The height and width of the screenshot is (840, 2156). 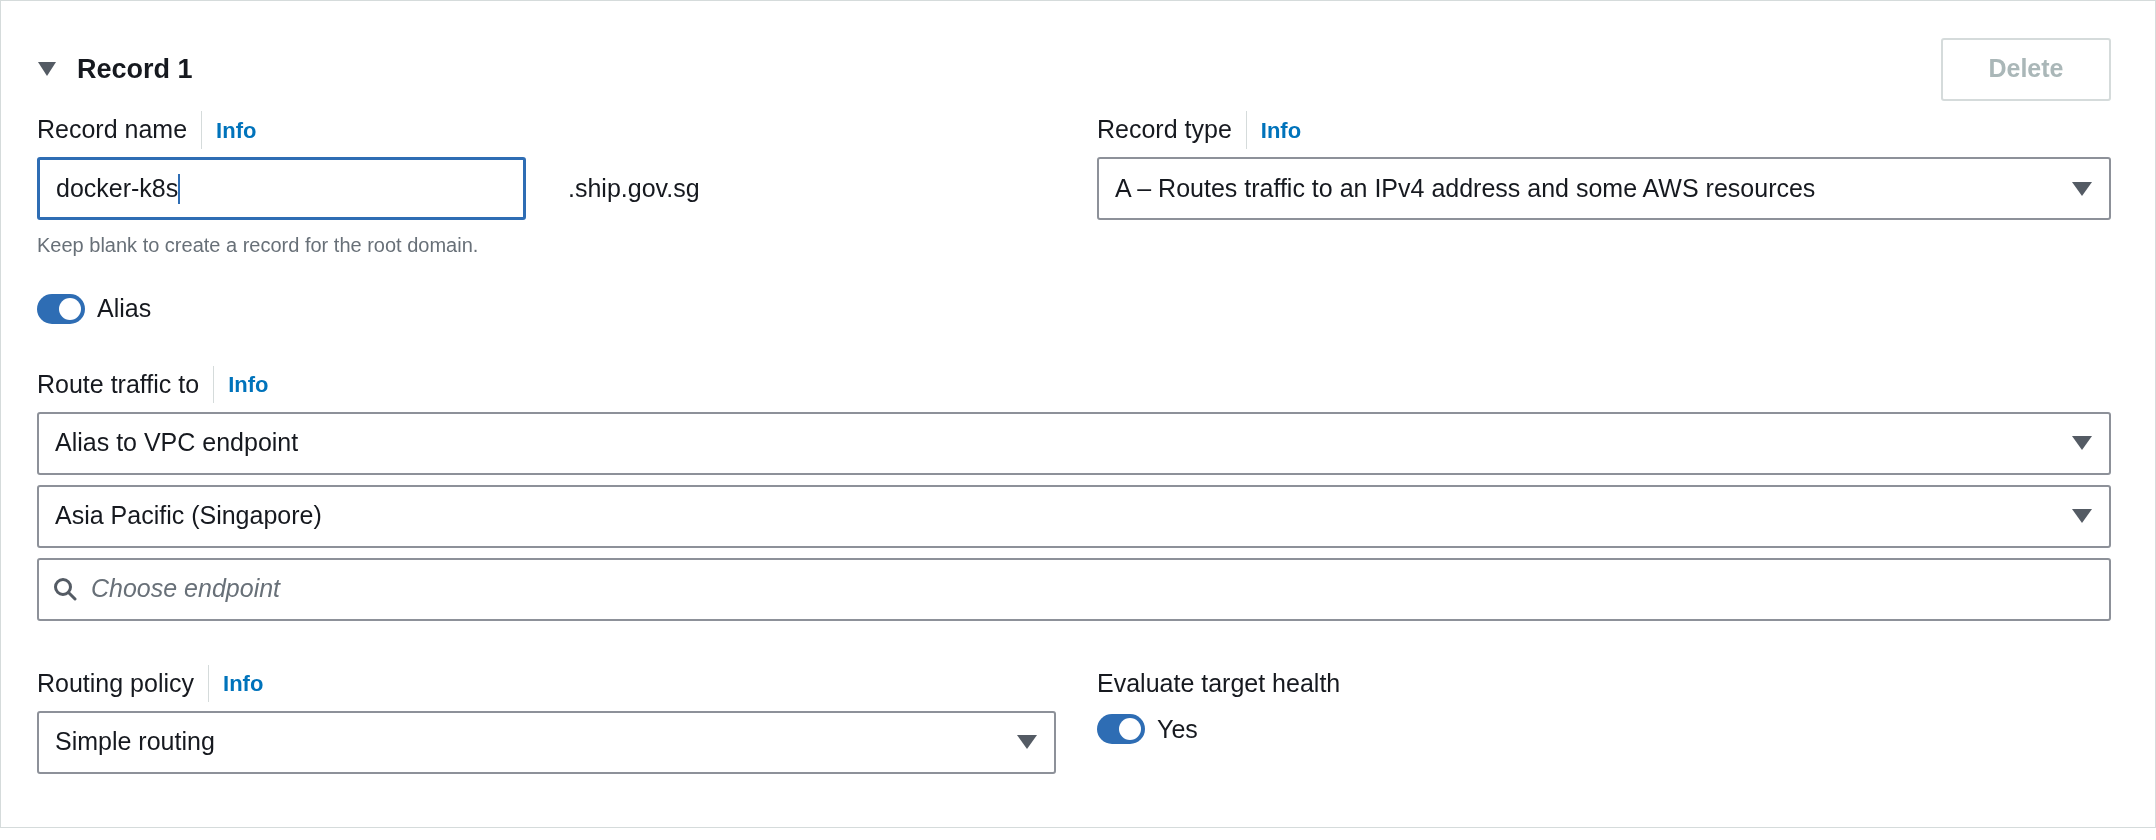 What do you see at coordinates (1604, 188) in the screenshot?
I see `select-field: A – Routes traffic to an IPv4 address and some AWS resources` at bounding box center [1604, 188].